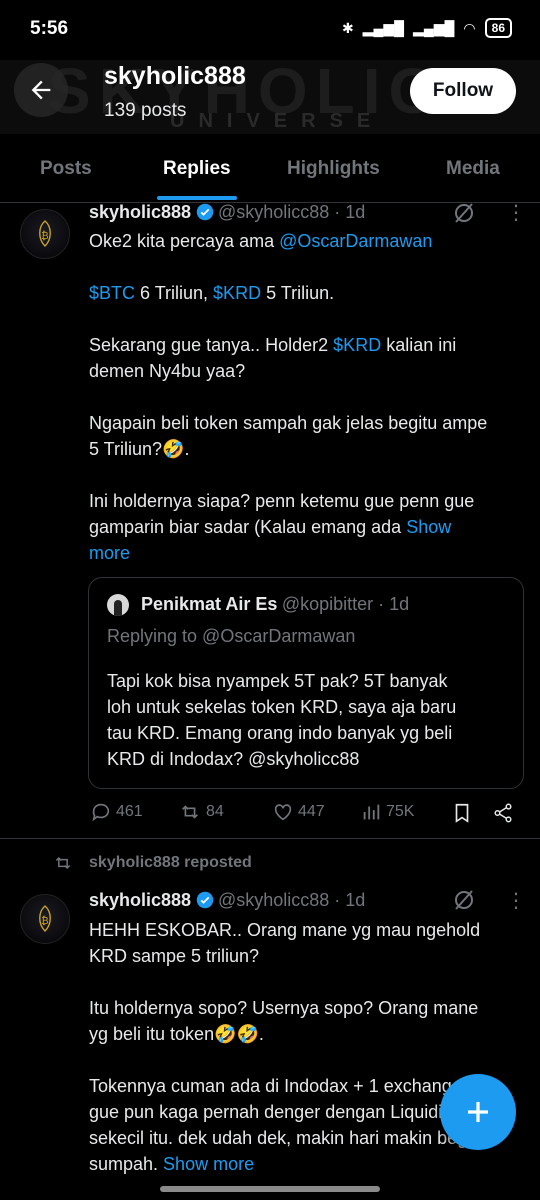 The width and height of the screenshot is (540, 1200). Describe the element at coordinates (190, 812) in the screenshot. I see `repost-icon` at that location.